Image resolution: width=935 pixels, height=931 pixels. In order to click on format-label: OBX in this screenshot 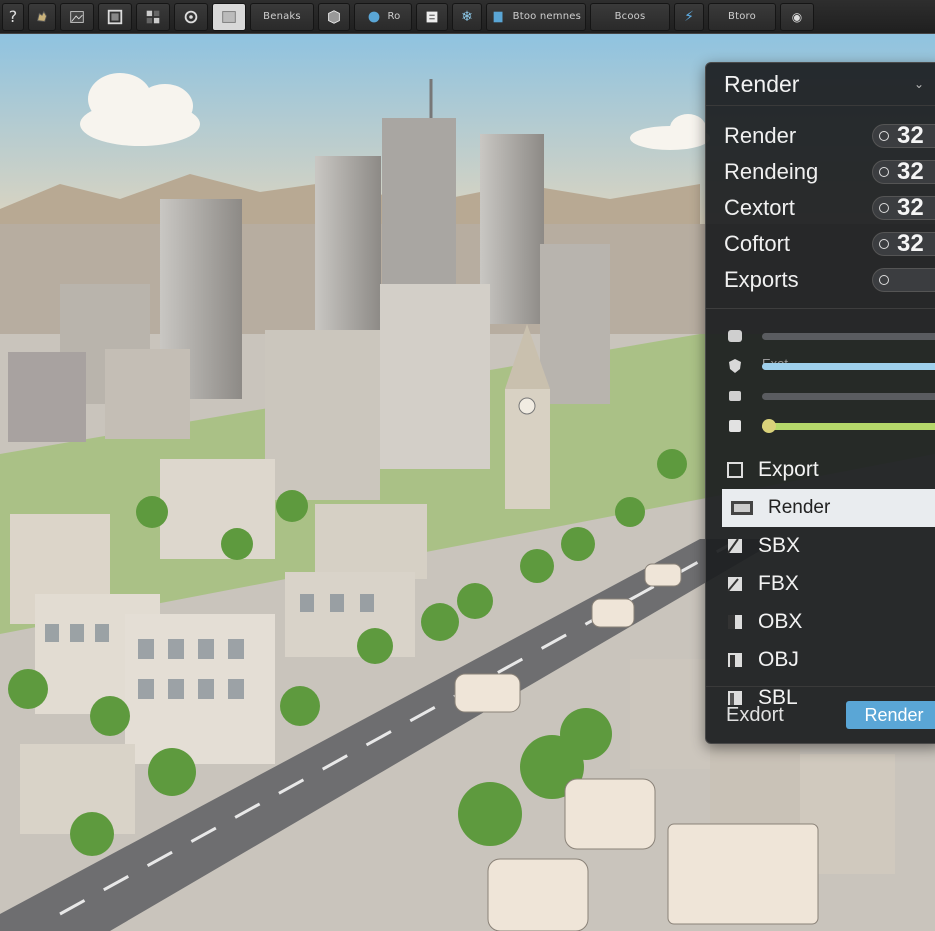, I will do `click(780, 621)`.